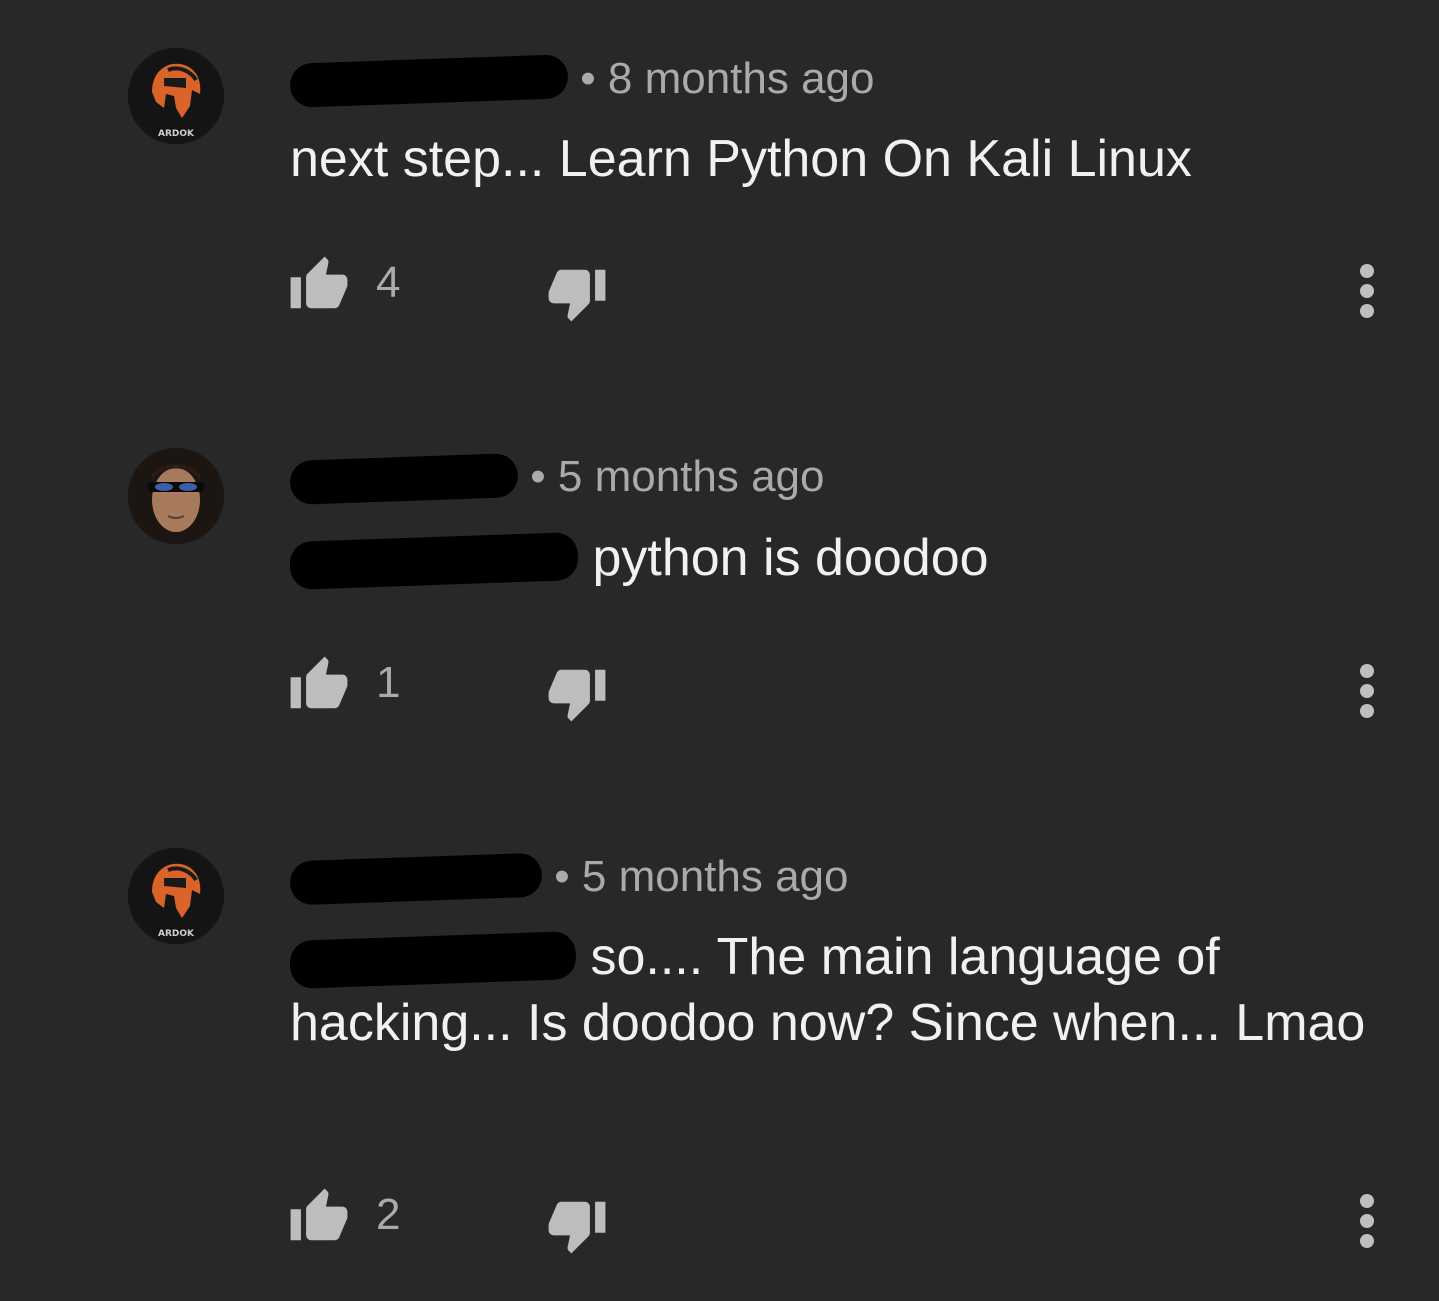 The image size is (1439, 1301). What do you see at coordinates (790, 558) in the screenshot?
I see `comment-text: python is doodoo` at bounding box center [790, 558].